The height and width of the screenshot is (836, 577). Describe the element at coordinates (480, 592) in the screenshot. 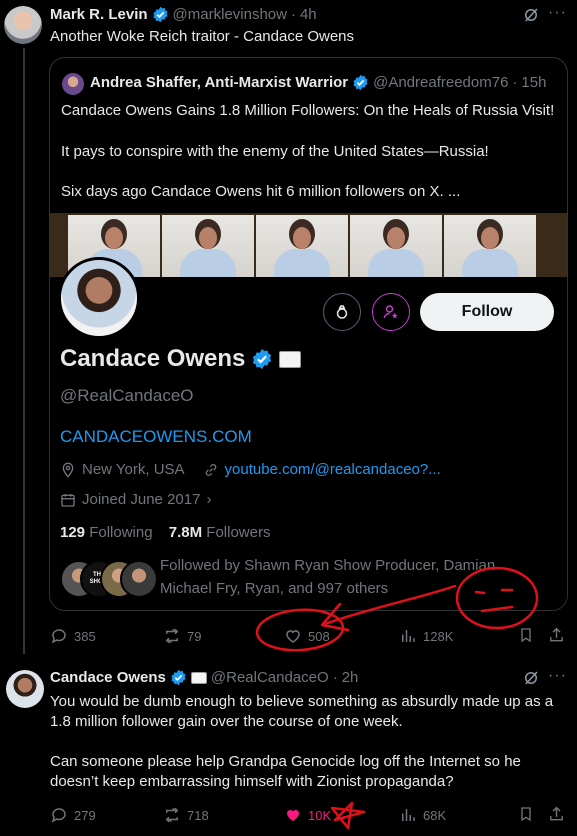

I see `drawn-face-eye` at that location.